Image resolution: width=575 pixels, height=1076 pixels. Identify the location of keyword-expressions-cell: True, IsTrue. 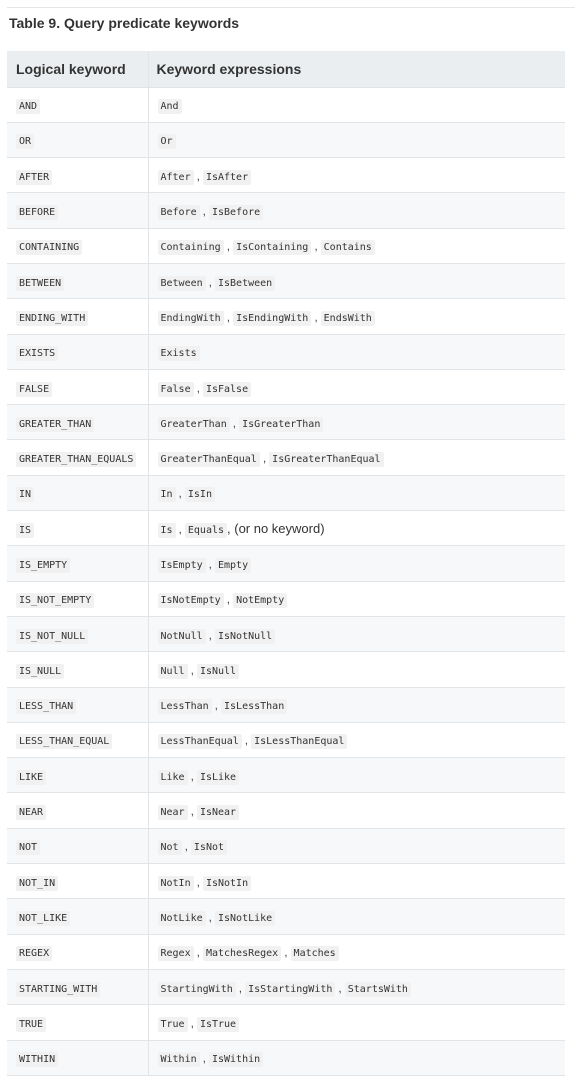
(356, 1022).